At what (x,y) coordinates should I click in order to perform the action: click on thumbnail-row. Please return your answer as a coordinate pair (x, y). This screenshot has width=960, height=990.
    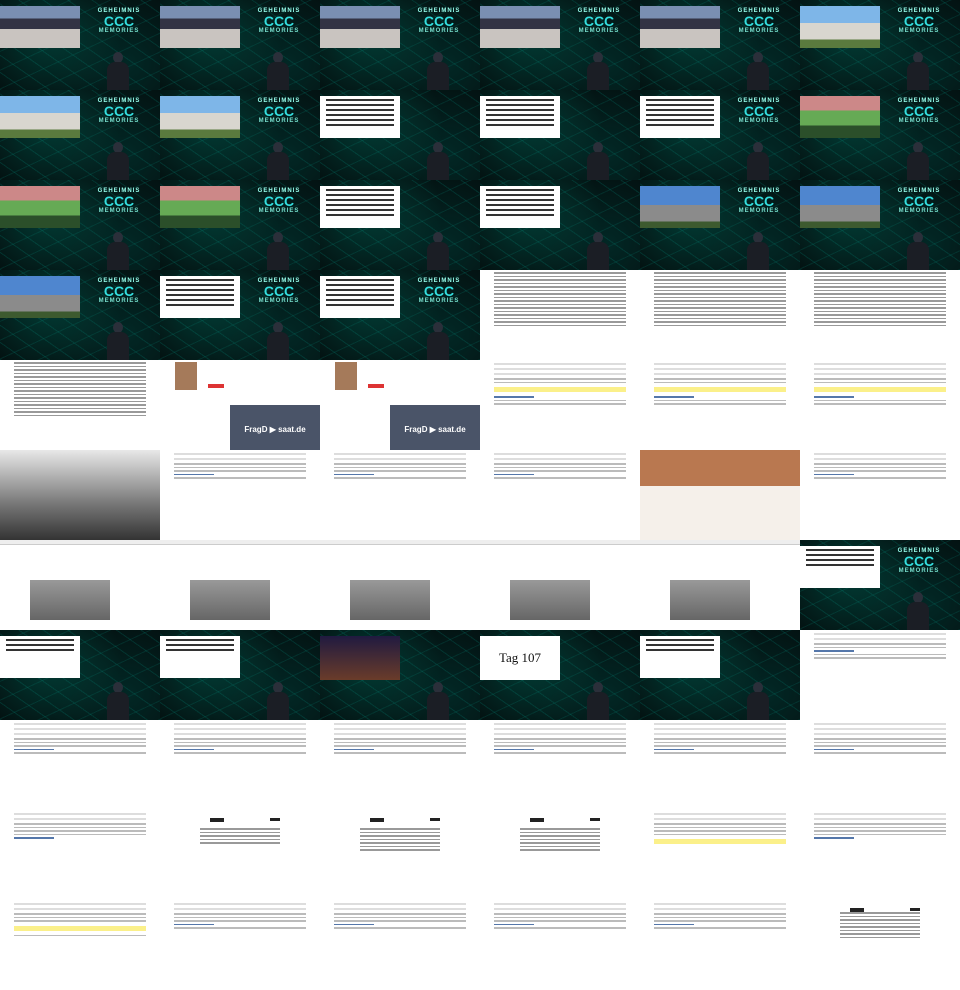
    Looking at the image, I should click on (480, 765).